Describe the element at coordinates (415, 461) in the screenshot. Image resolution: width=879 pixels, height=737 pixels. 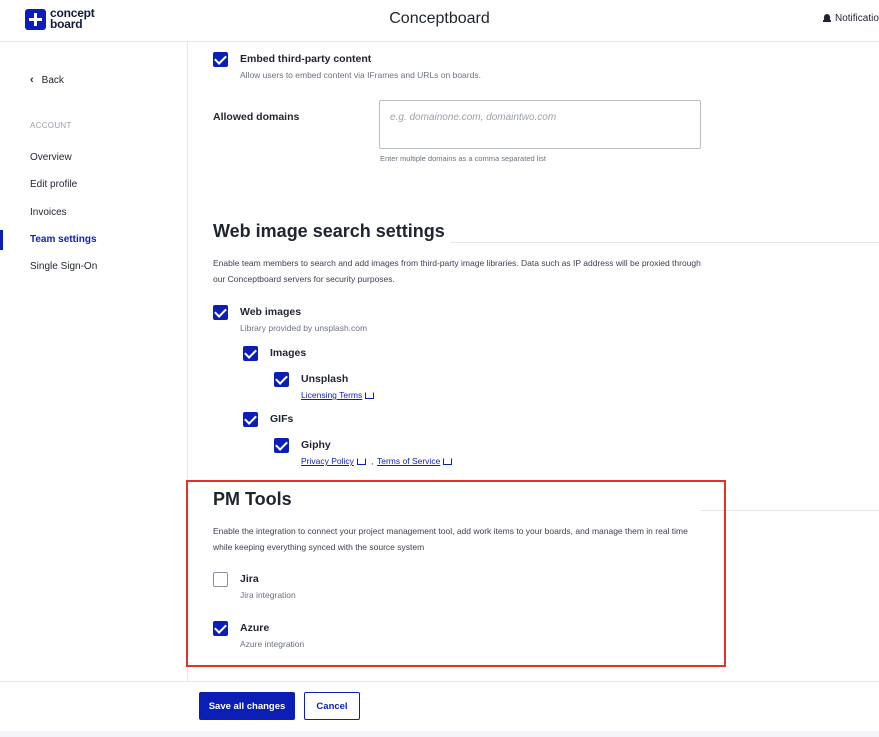
I see `terms-of-service-link: Terms of Service` at that location.